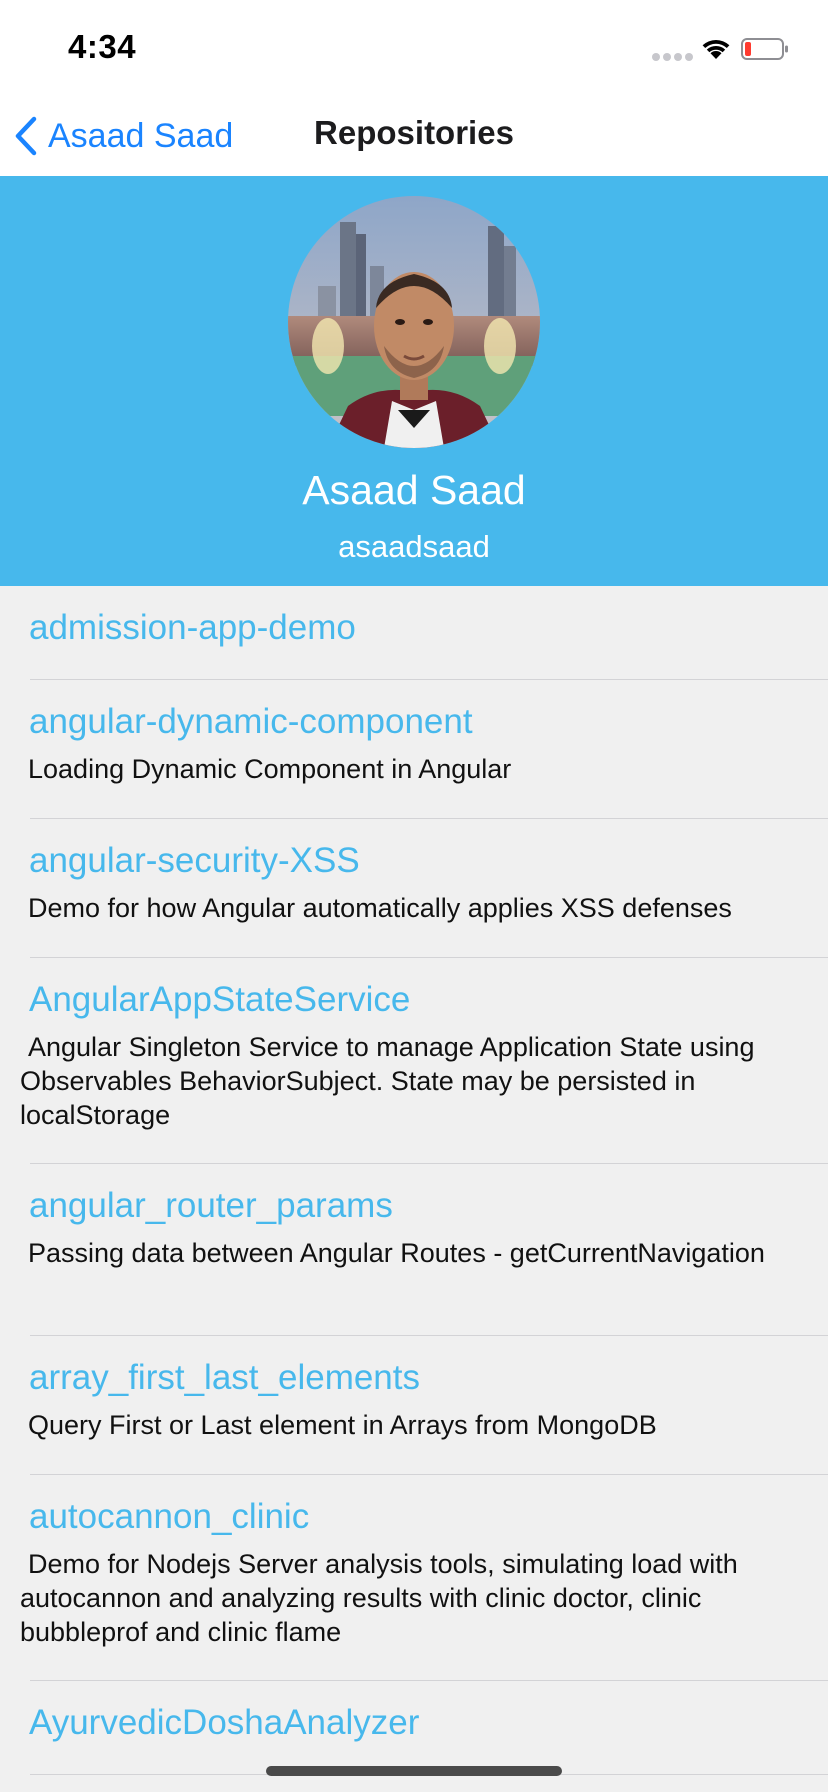  I want to click on profile-name: Asaad Saad, so click(414, 490).